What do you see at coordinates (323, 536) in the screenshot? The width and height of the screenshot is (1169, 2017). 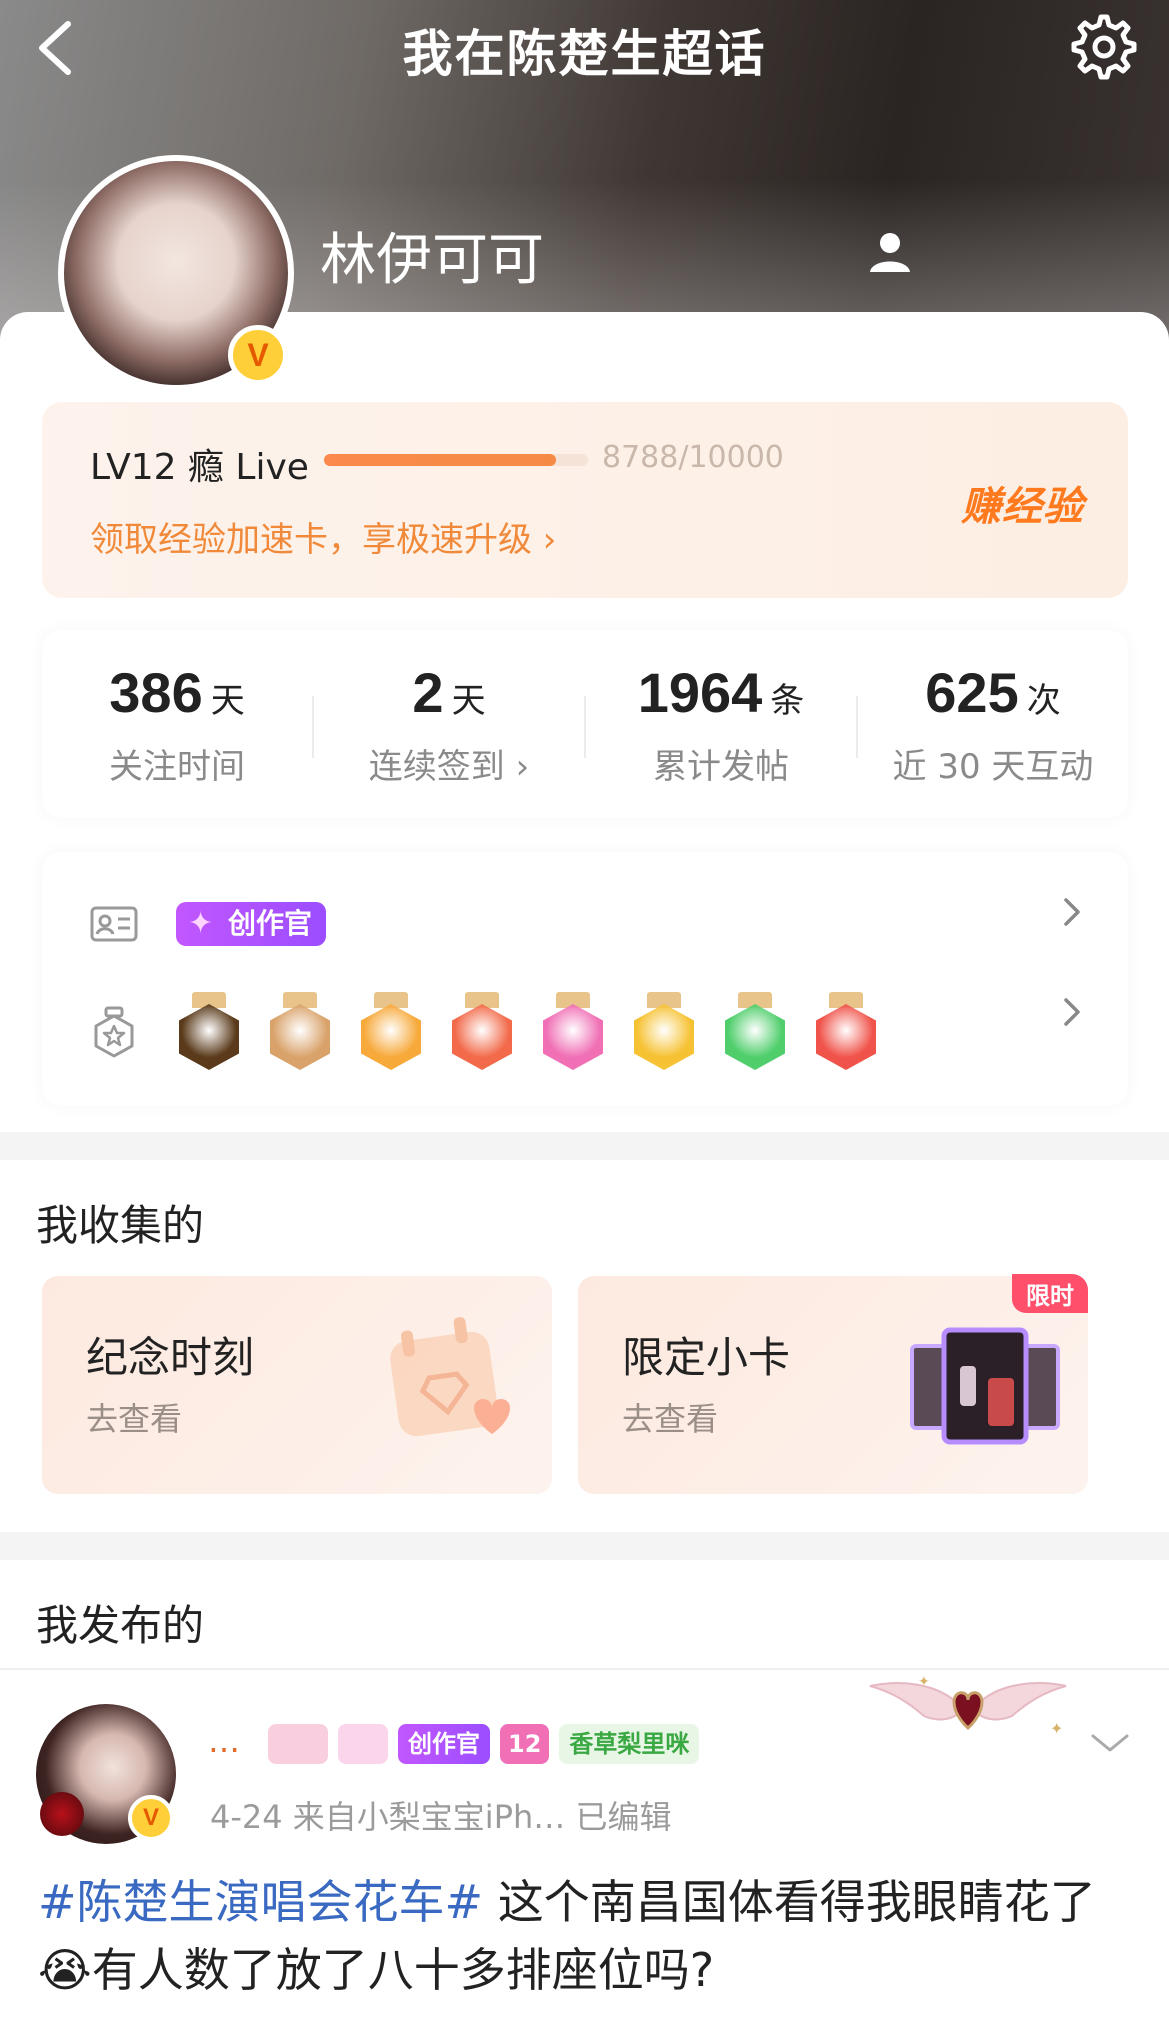 I see `speedup-card-link: 领取经验加速卡，享极速升级 ›` at bounding box center [323, 536].